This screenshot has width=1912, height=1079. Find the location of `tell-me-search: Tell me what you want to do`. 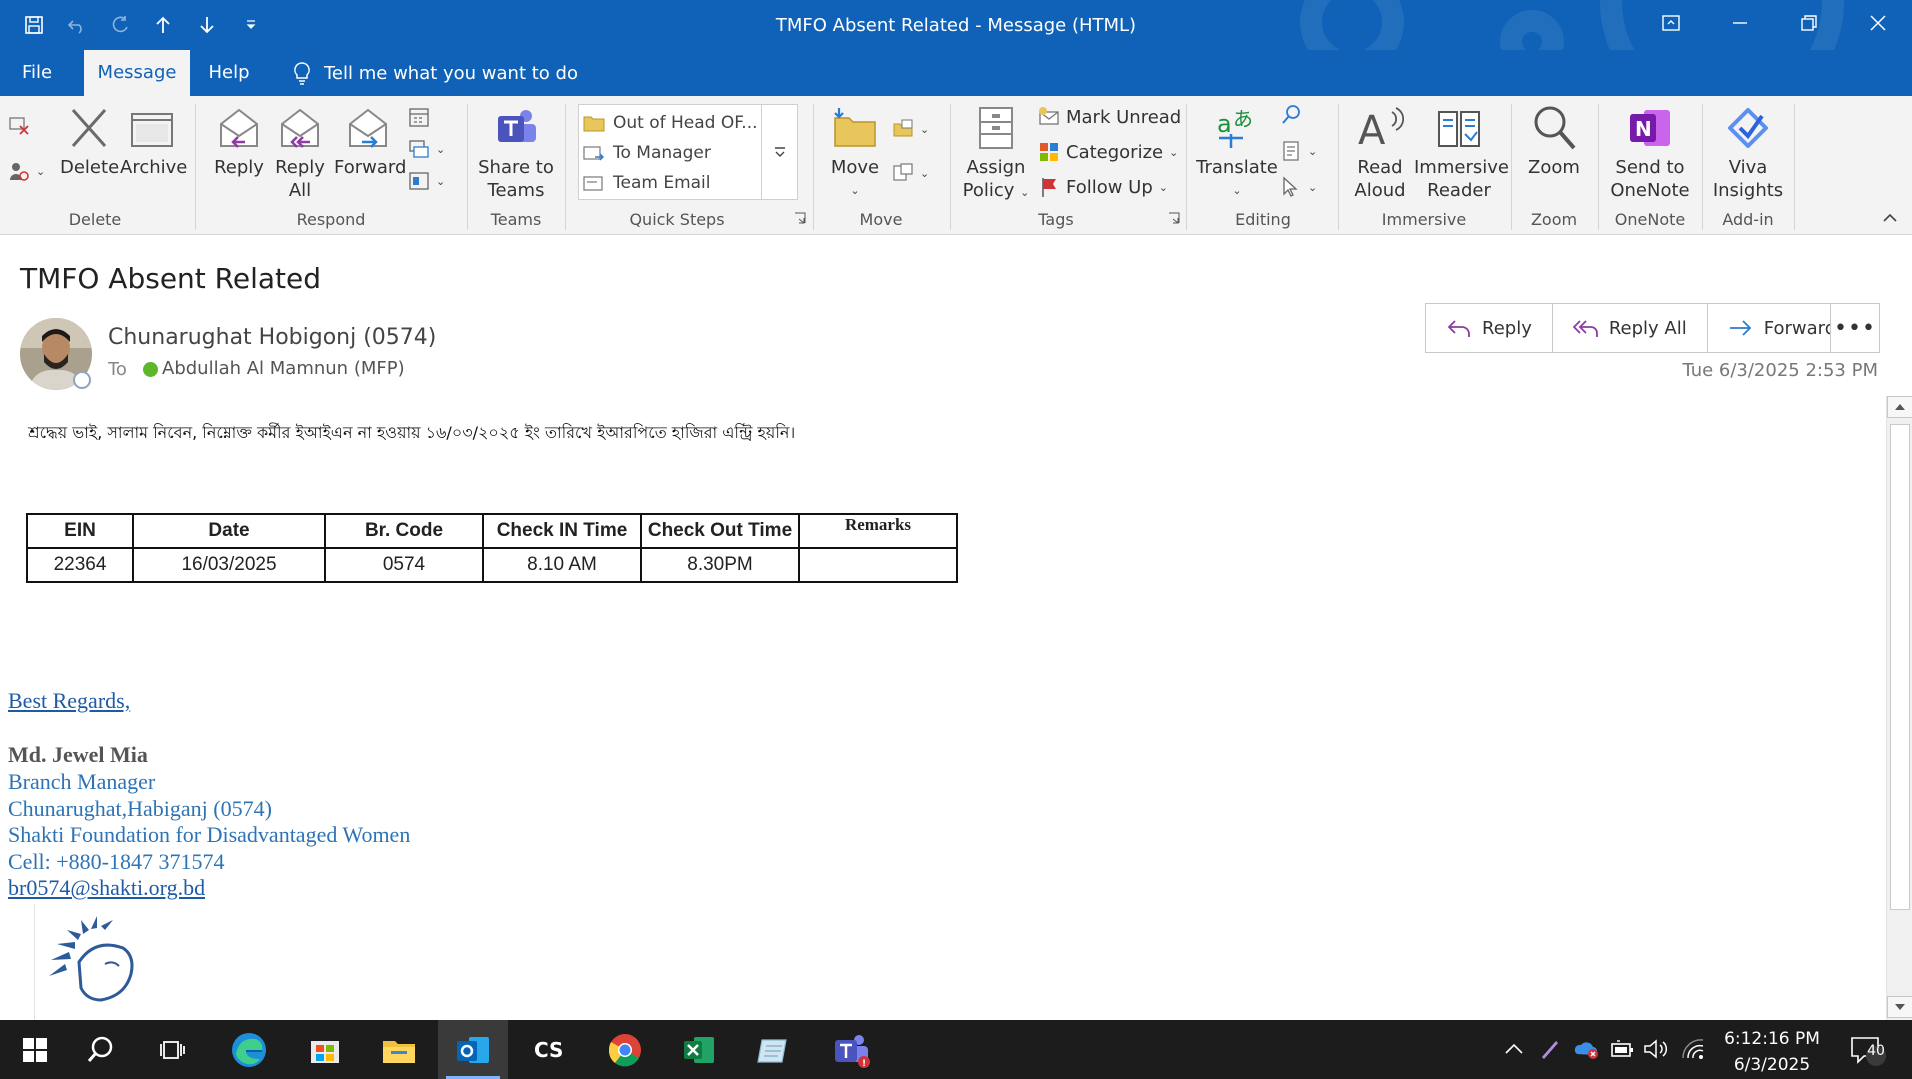

tell-me-search: Tell me what you want to do is located at coordinates (435, 73).